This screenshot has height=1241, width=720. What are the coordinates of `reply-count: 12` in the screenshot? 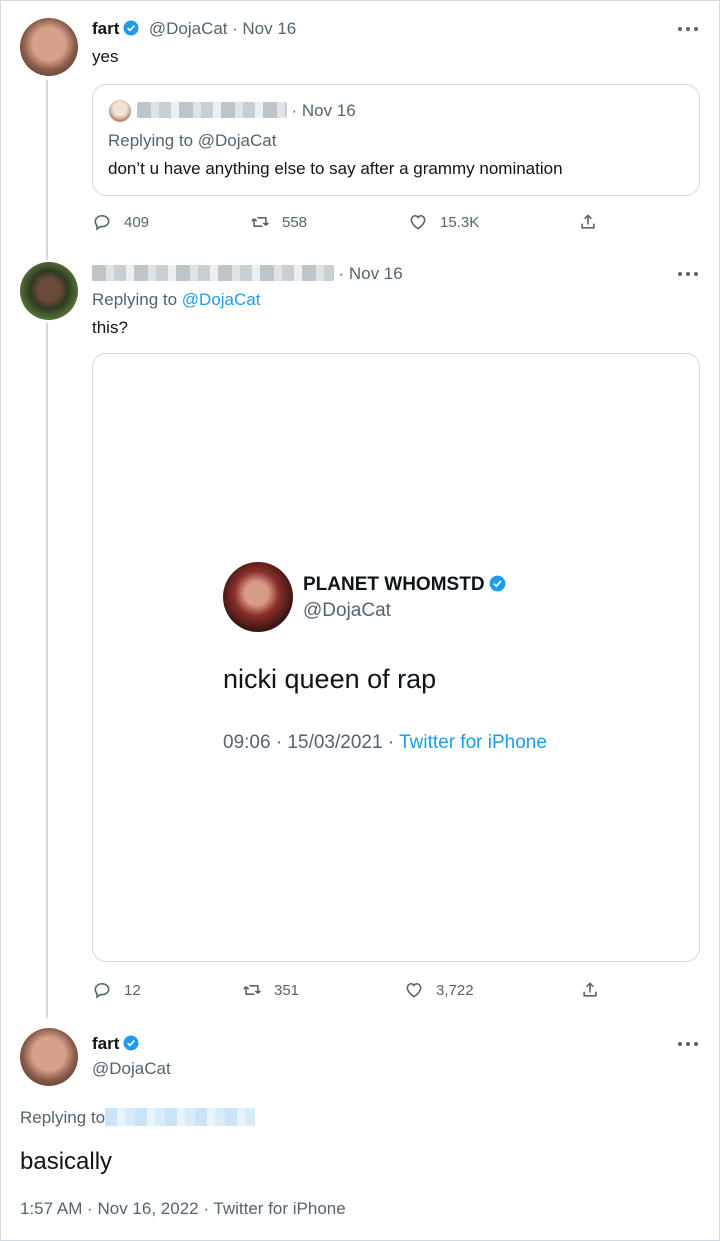 It's located at (132, 990).